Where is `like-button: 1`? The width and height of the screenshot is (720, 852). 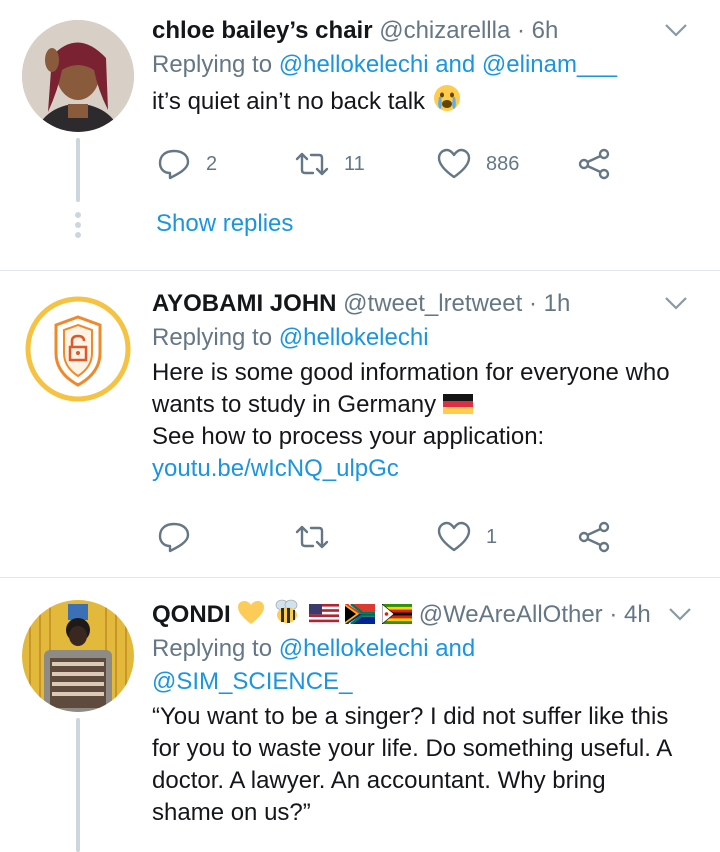 like-button: 1 is located at coordinates (466, 537).